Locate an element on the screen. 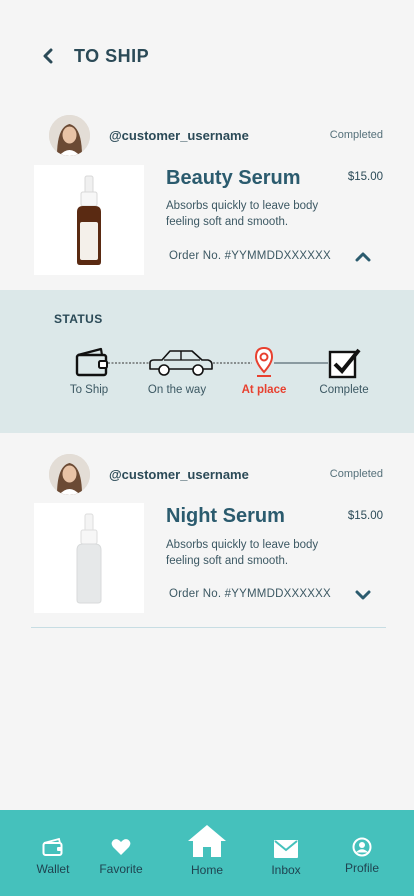  header: TO SHIP is located at coordinates (207, 57).